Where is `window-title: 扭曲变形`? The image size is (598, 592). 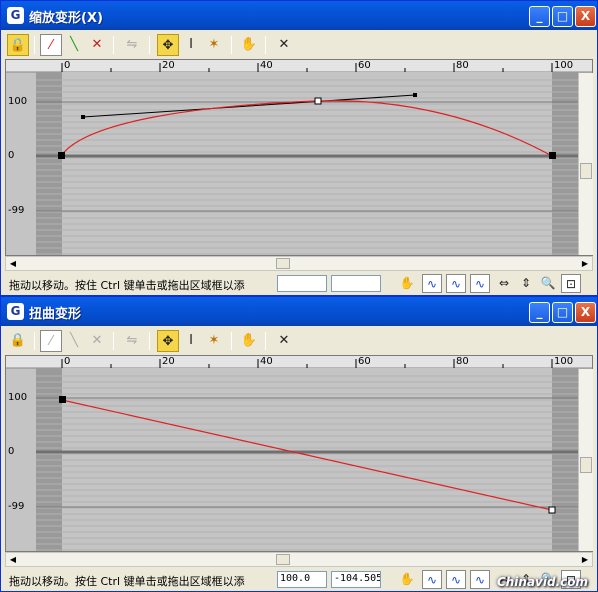
window-title: 扭曲变形 is located at coordinates (55, 314).